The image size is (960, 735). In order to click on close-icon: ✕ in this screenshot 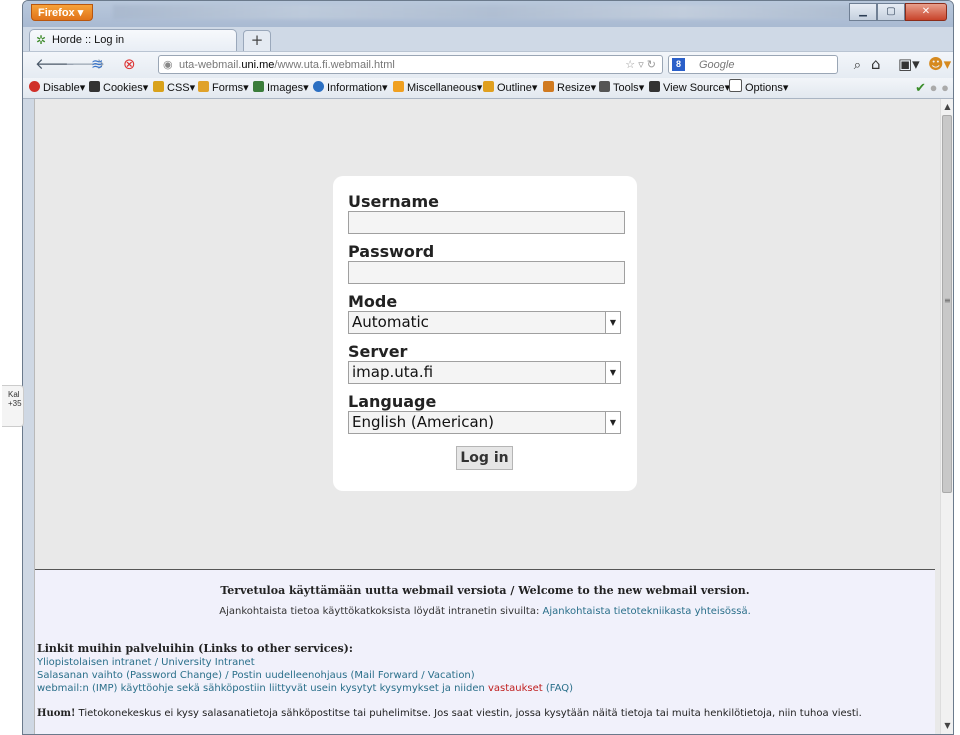, I will do `click(926, 12)`.